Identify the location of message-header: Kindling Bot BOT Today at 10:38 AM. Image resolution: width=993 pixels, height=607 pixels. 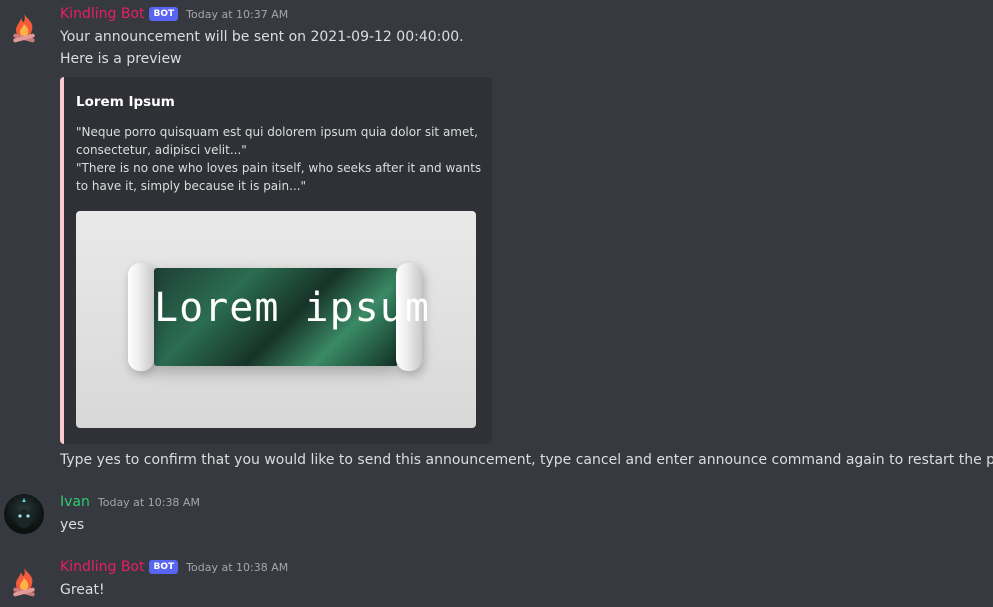
(174, 567).